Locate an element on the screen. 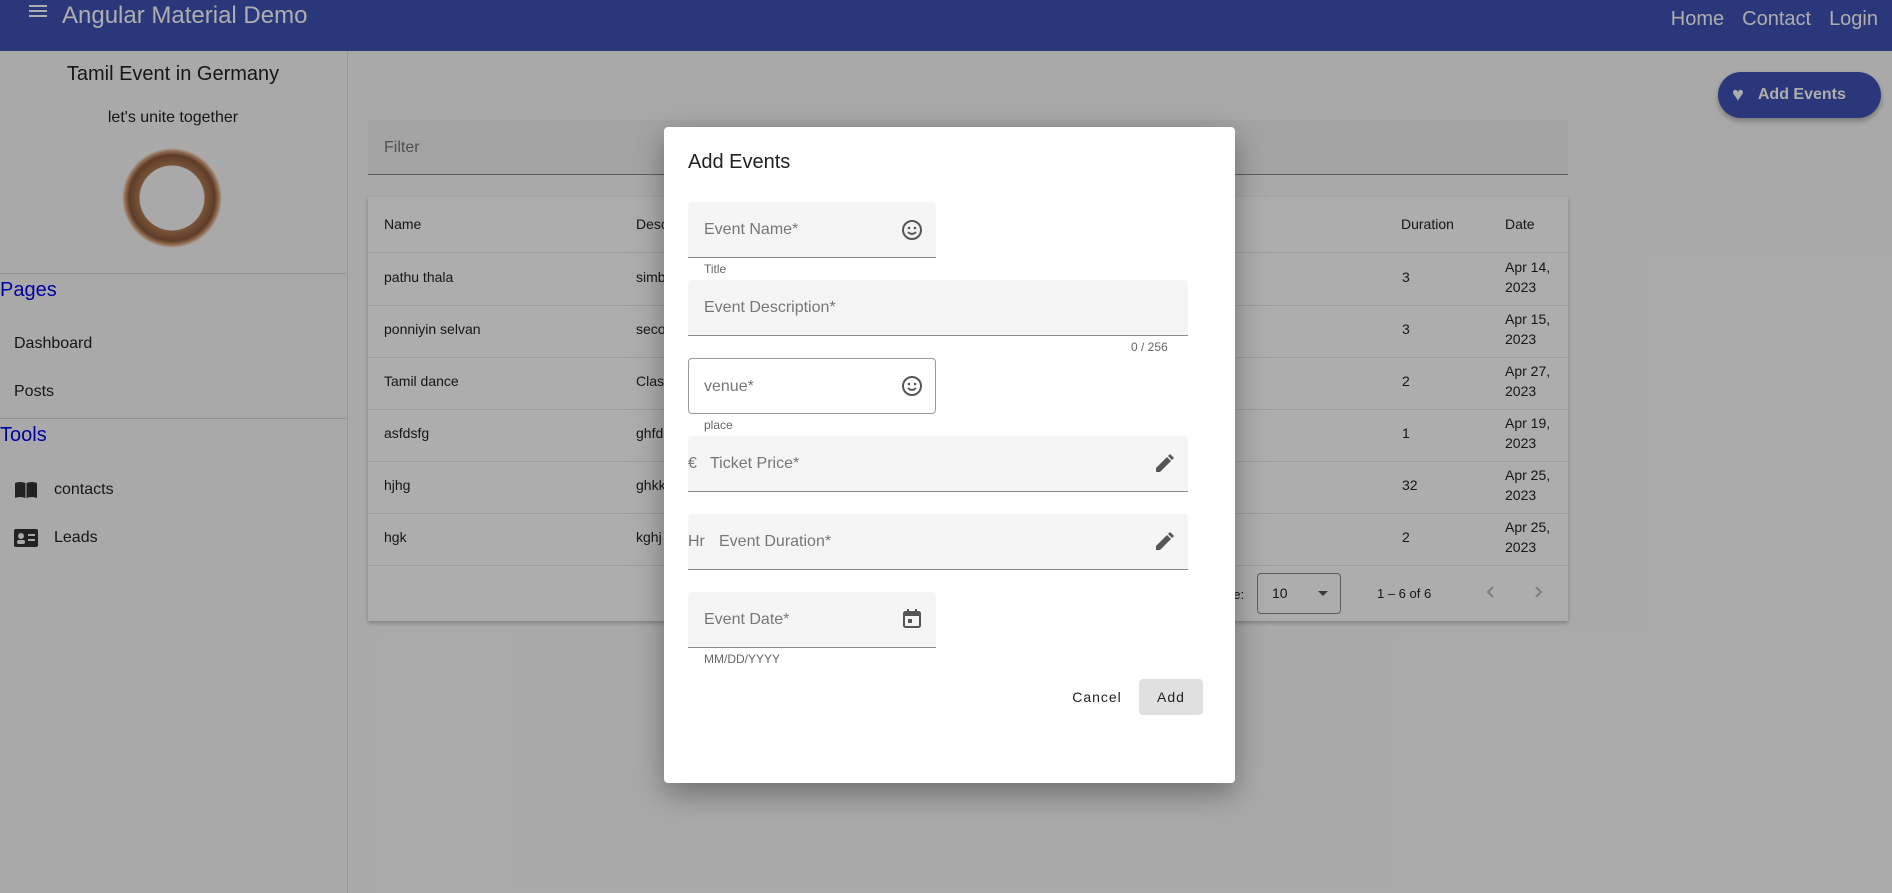 The height and width of the screenshot is (893, 1892). add-button: Add is located at coordinates (1171, 697).